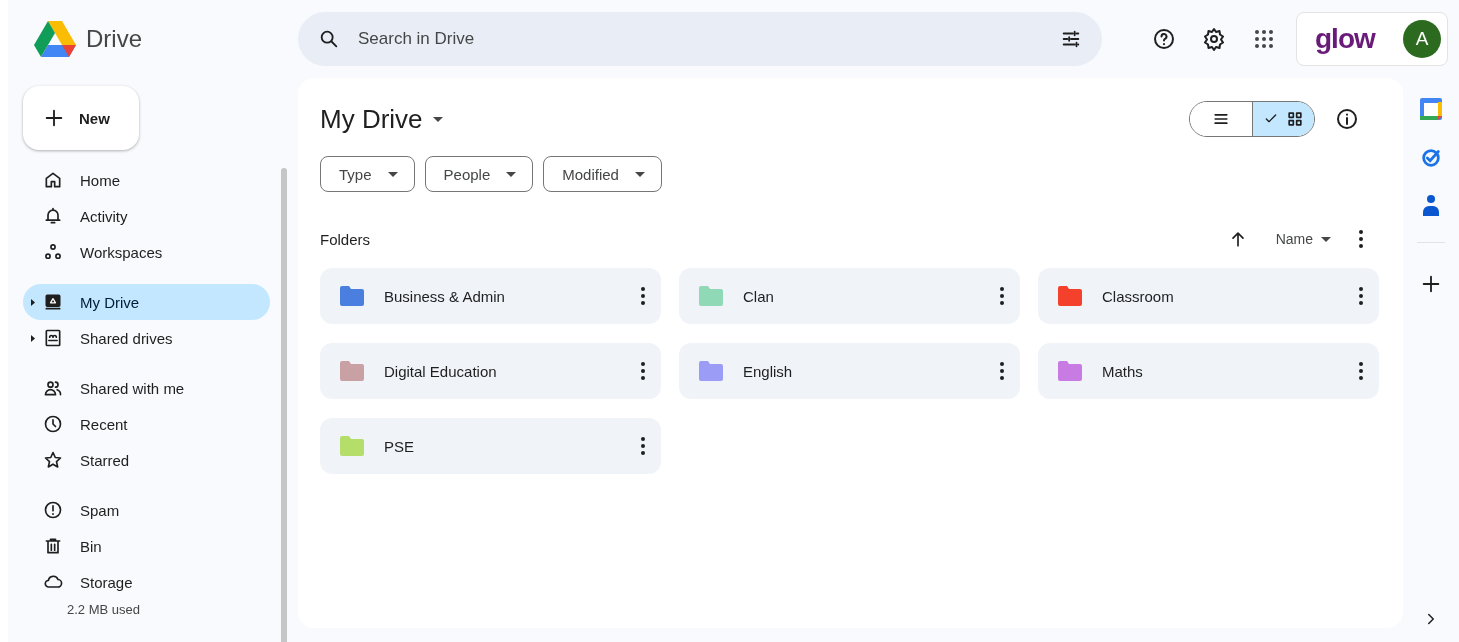  I want to click on search-field: Search in Drive, so click(700, 39).